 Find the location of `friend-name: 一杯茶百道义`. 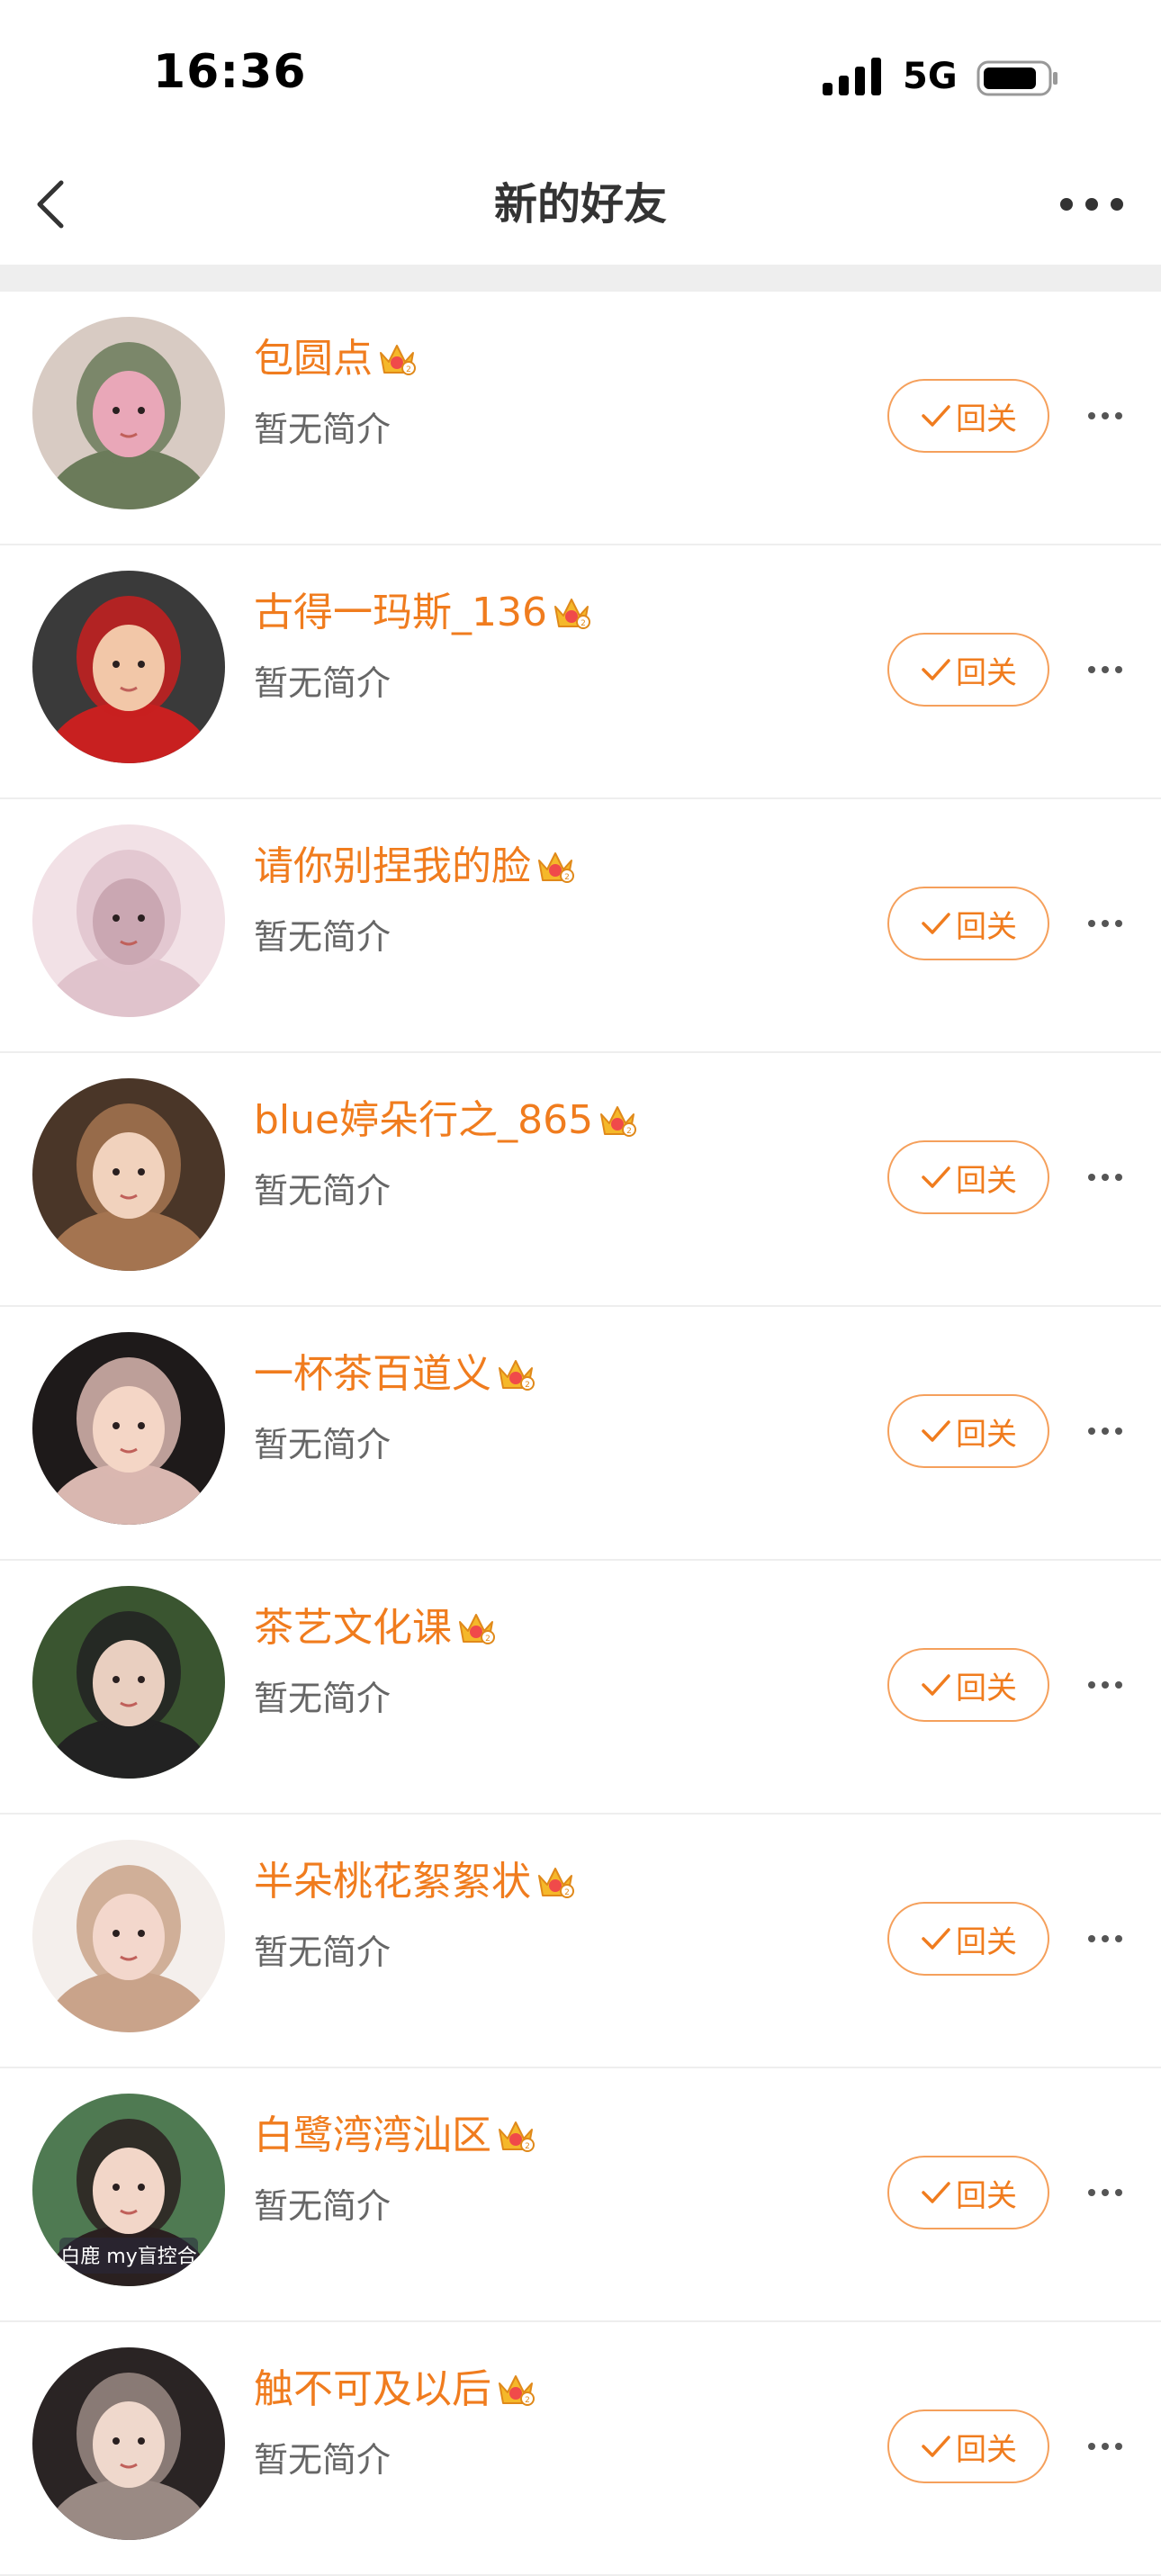

friend-name: 一杯茶百道义 is located at coordinates (373, 1374).